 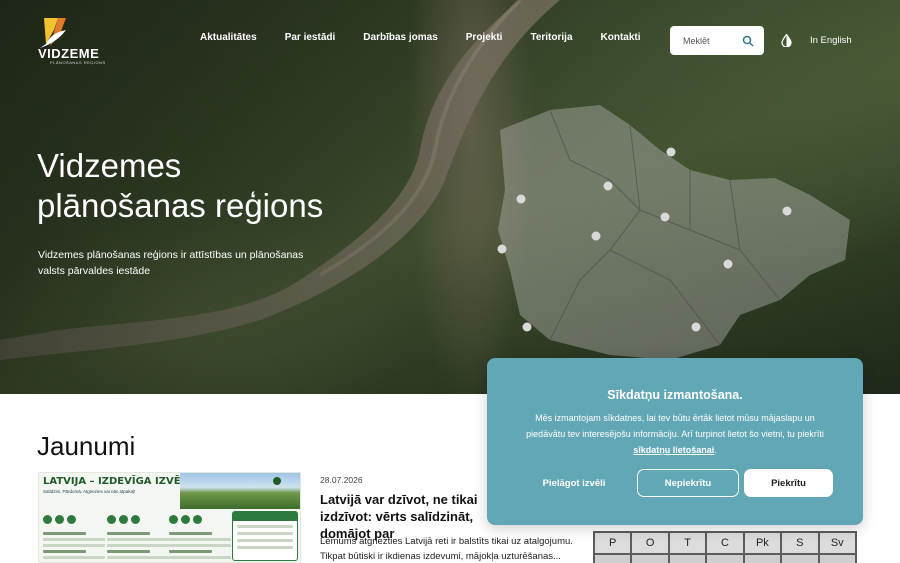 What do you see at coordinates (341, 480) in the screenshot?
I see `news-date: 28.07.2026` at bounding box center [341, 480].